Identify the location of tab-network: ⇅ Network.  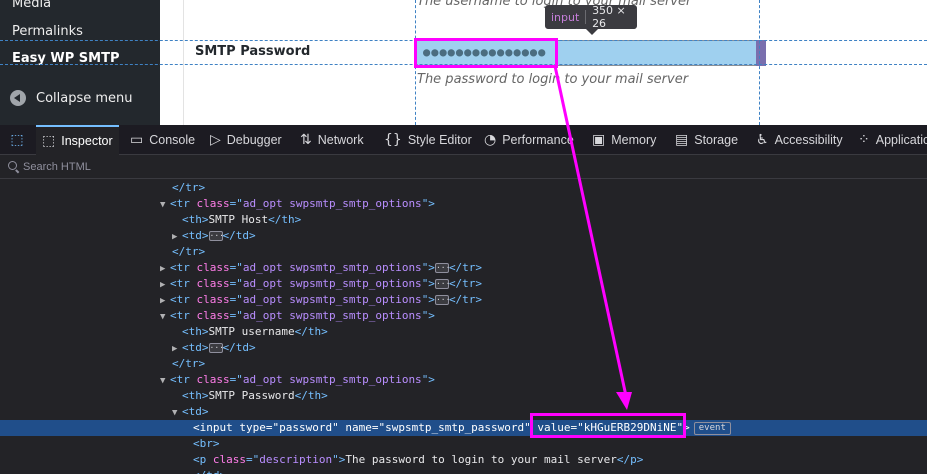
(332, 140).